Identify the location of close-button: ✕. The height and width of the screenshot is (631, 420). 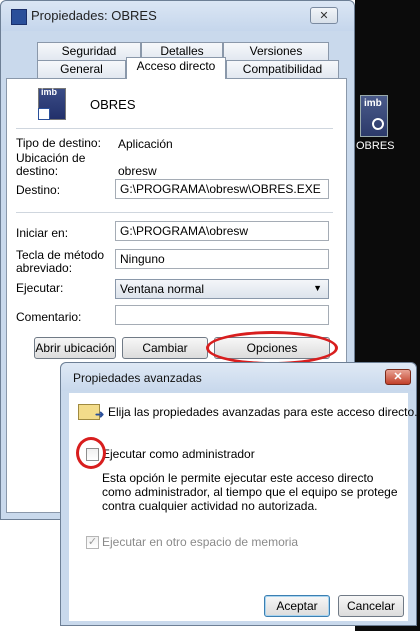
(324, 15).